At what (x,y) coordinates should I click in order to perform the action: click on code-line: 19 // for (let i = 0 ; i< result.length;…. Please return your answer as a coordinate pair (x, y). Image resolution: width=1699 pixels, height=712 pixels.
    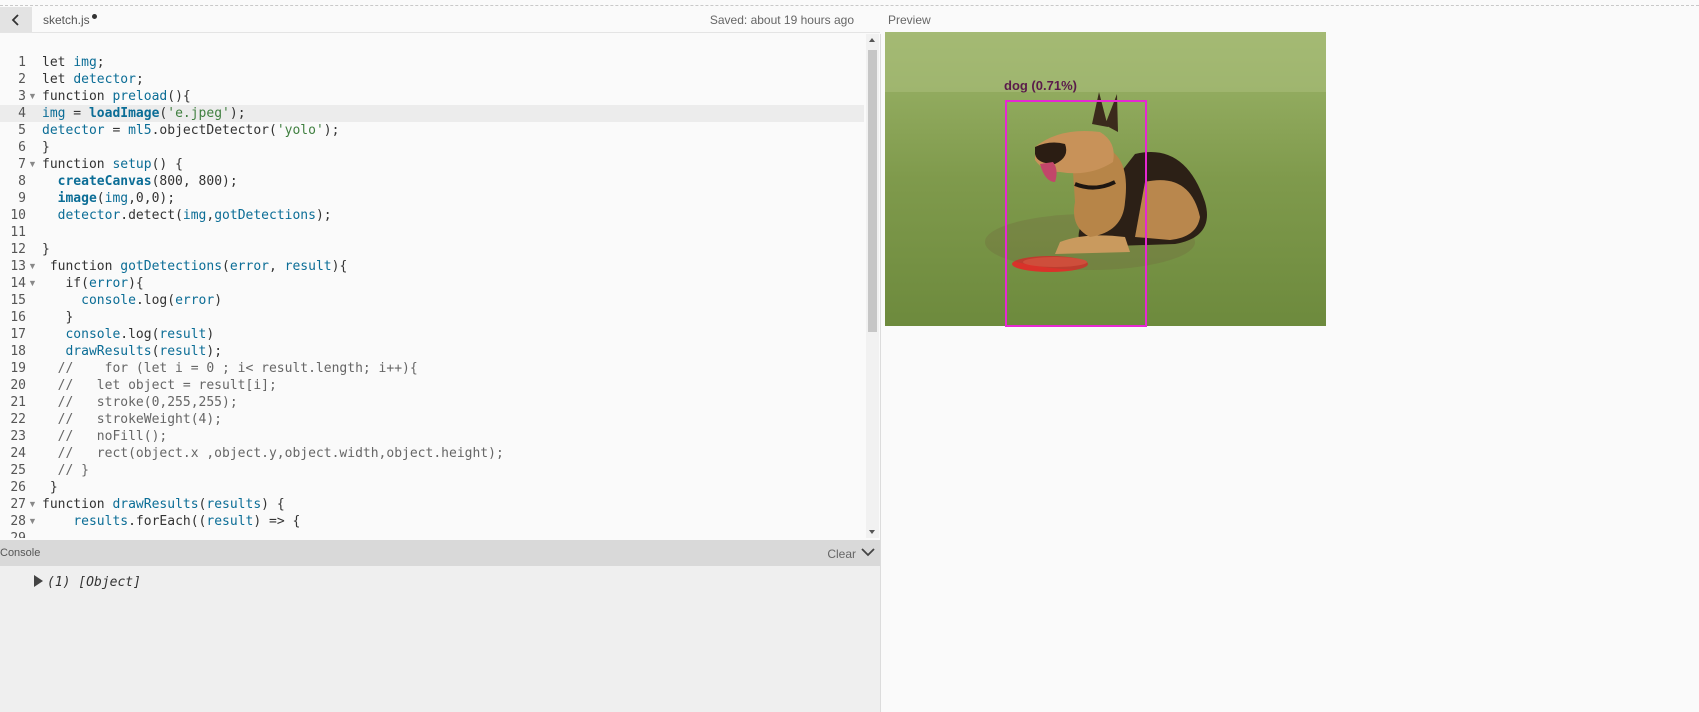
    Looking at the image, I should click on (432, 368).